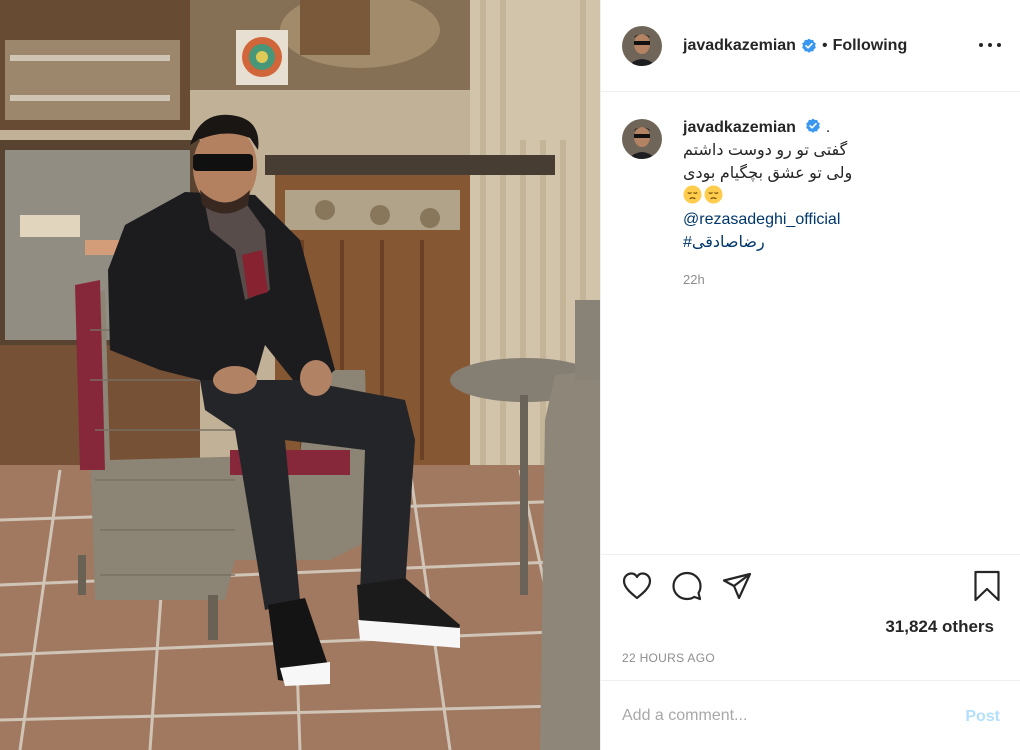  I want to click on caption-age: 22h, so click(767, 279).